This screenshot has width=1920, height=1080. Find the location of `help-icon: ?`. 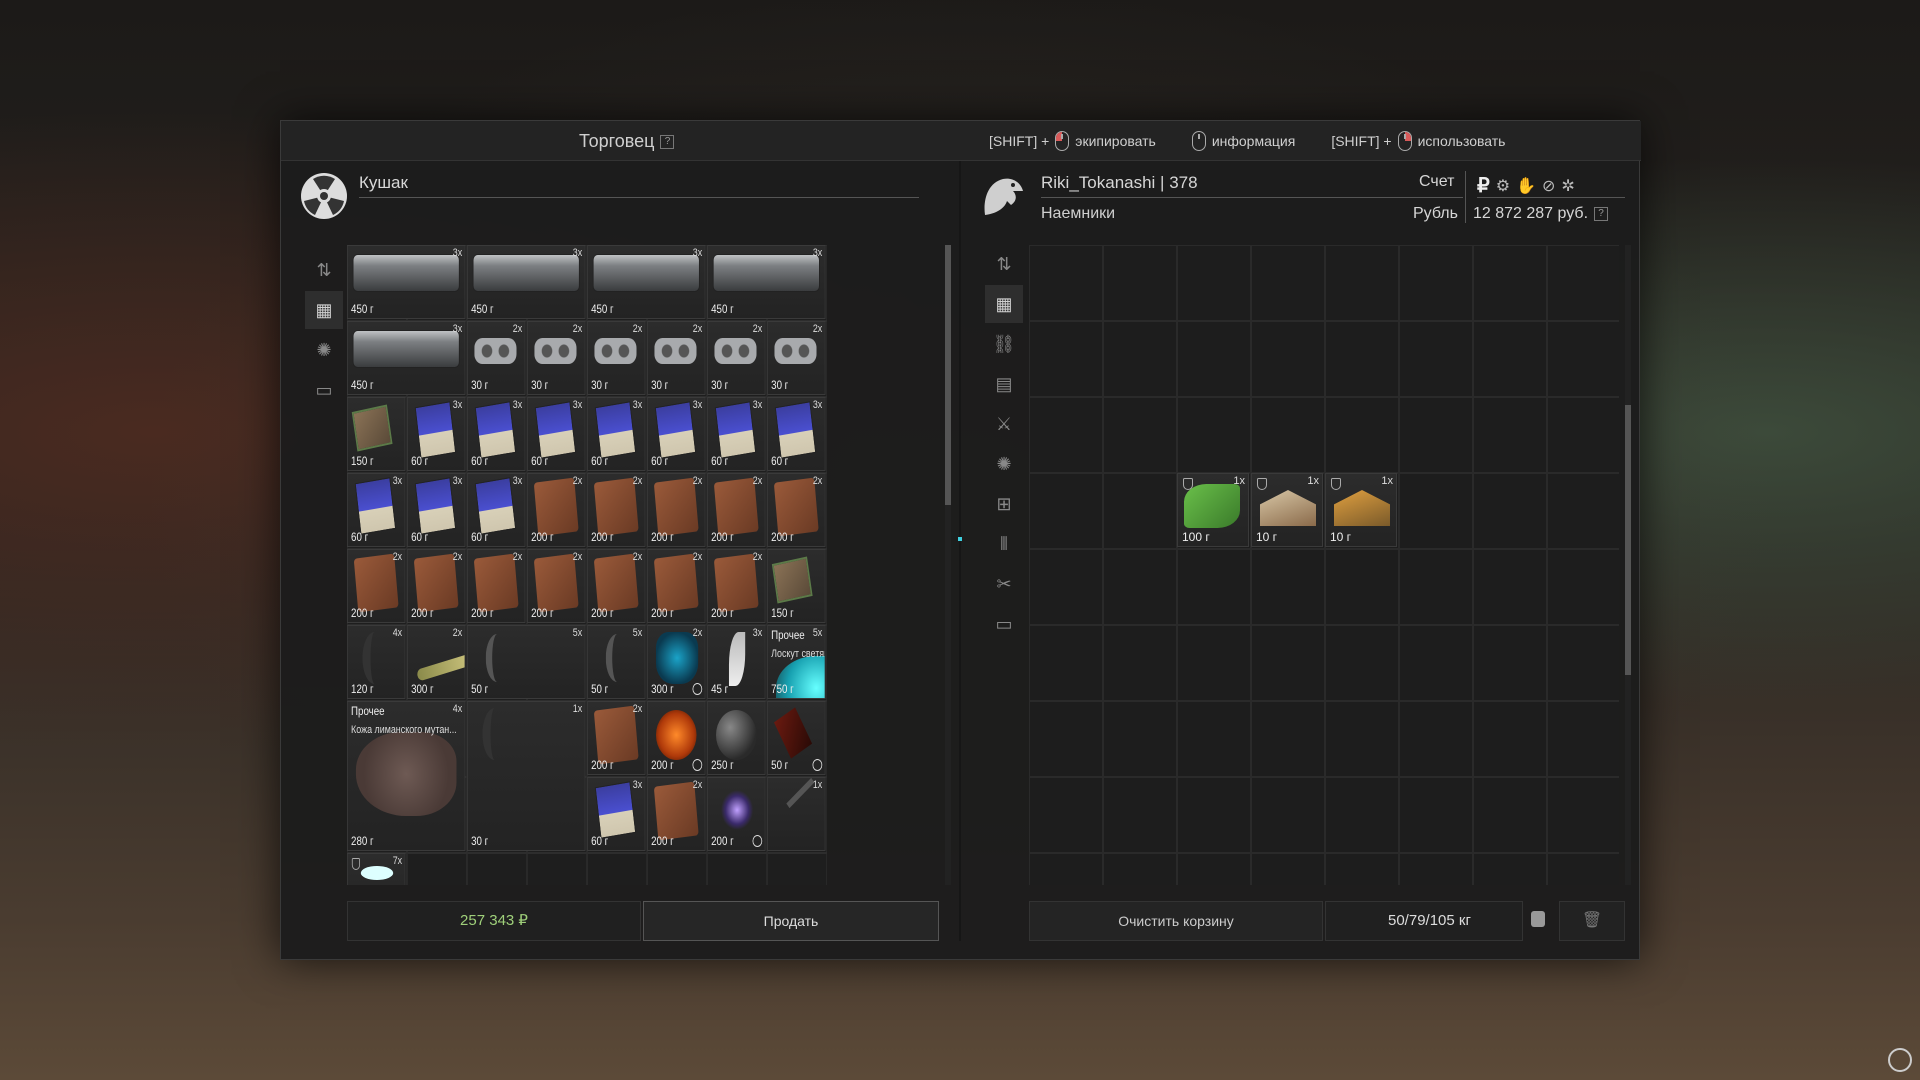

help-icon: ? is located at coordinates (667, 142).